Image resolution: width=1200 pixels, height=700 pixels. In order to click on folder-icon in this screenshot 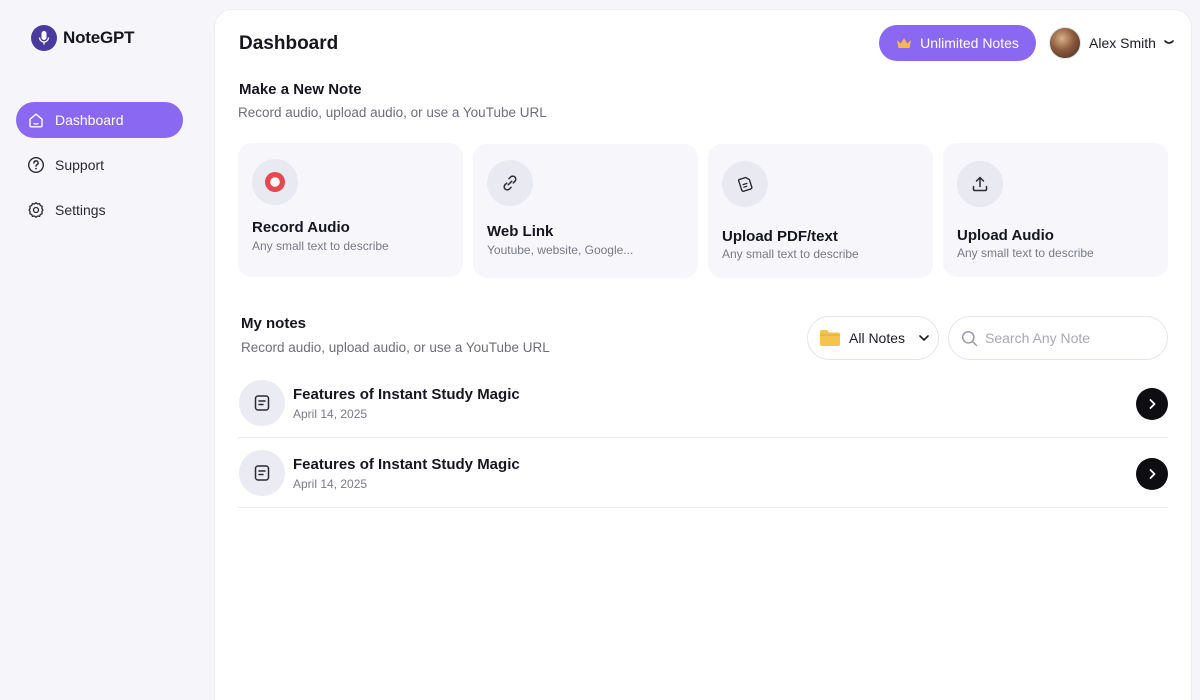, I will do `click(830, 338)`.